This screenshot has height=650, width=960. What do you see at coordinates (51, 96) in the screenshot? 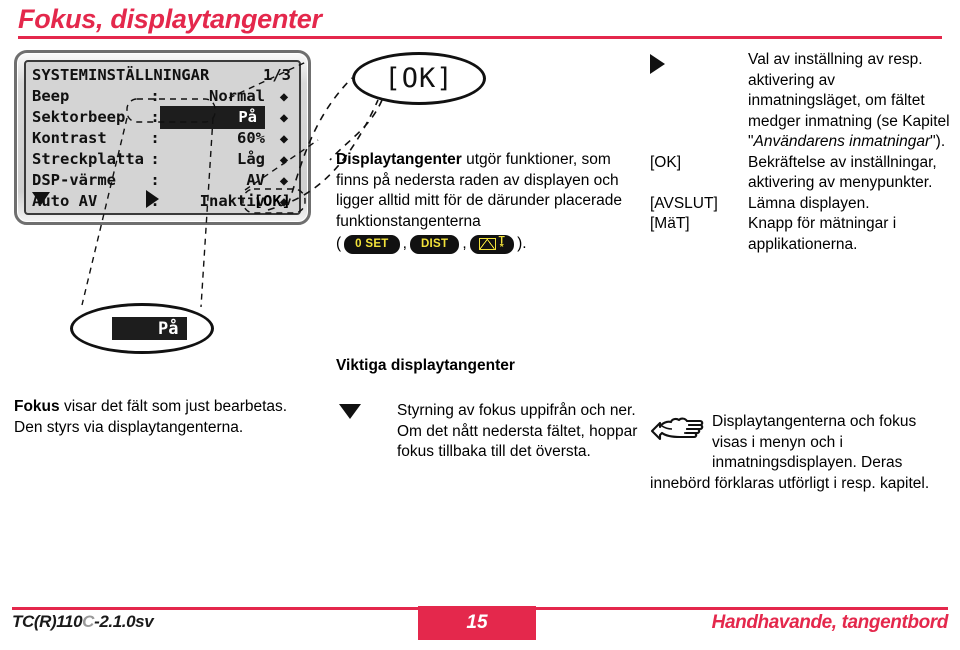
I see `lcd-row-label: Beep` at bounding box center [51, 96].